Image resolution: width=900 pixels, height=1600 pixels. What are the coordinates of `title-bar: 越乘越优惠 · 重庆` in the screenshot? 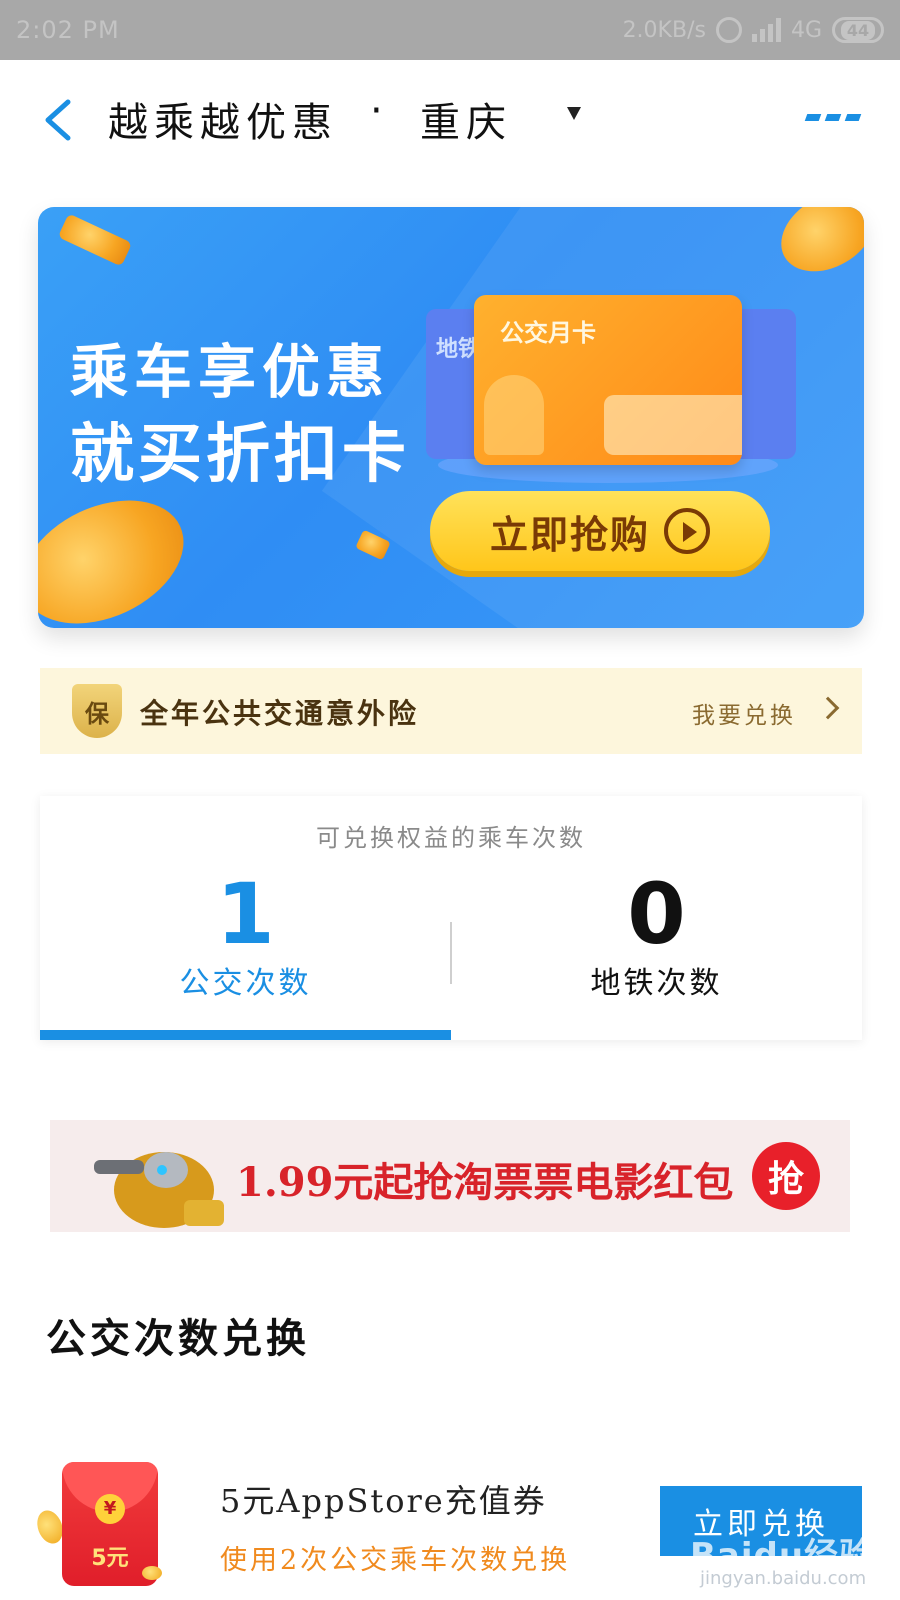 It's located at (450, 120).